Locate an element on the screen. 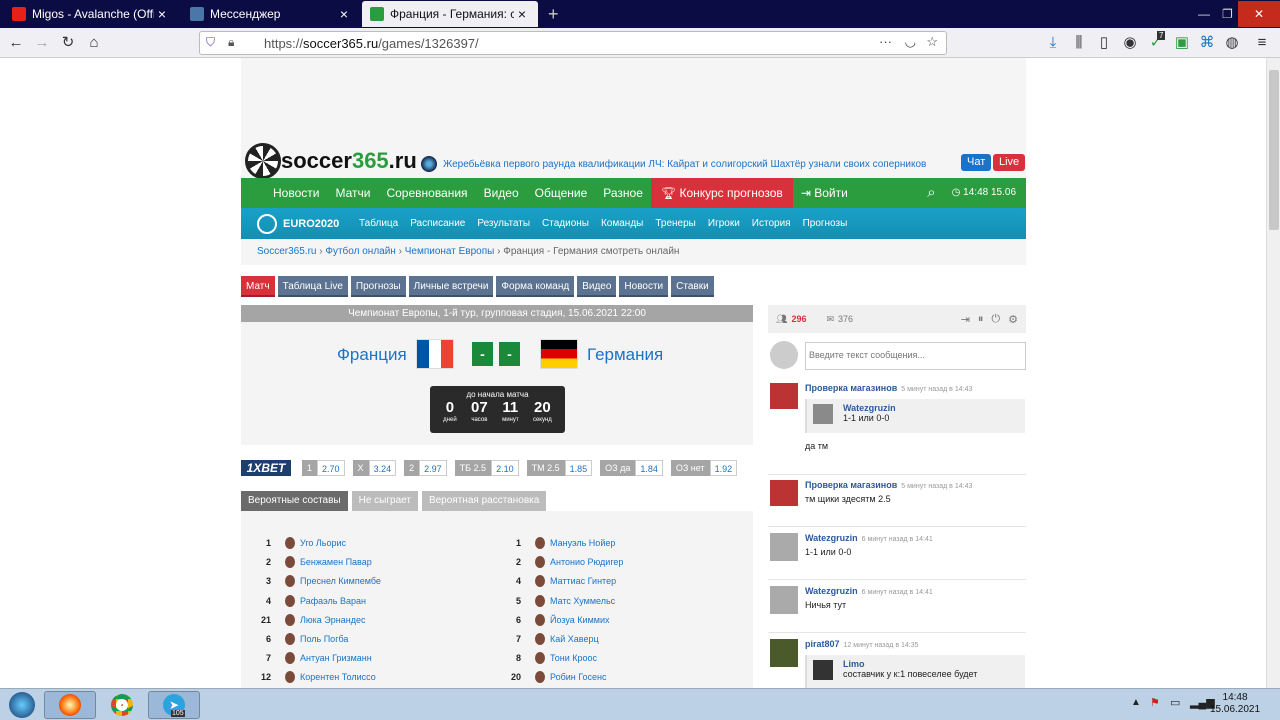 The width and height of the screenshot is (1280, 720). reload-icon: ↻ is located at coordinates (68, 43).